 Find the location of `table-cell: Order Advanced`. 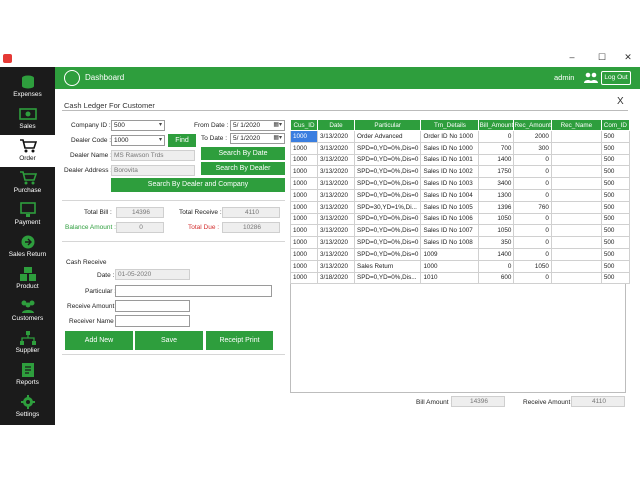

table-cell: Order Advanced is located at coordinates (387, 136).